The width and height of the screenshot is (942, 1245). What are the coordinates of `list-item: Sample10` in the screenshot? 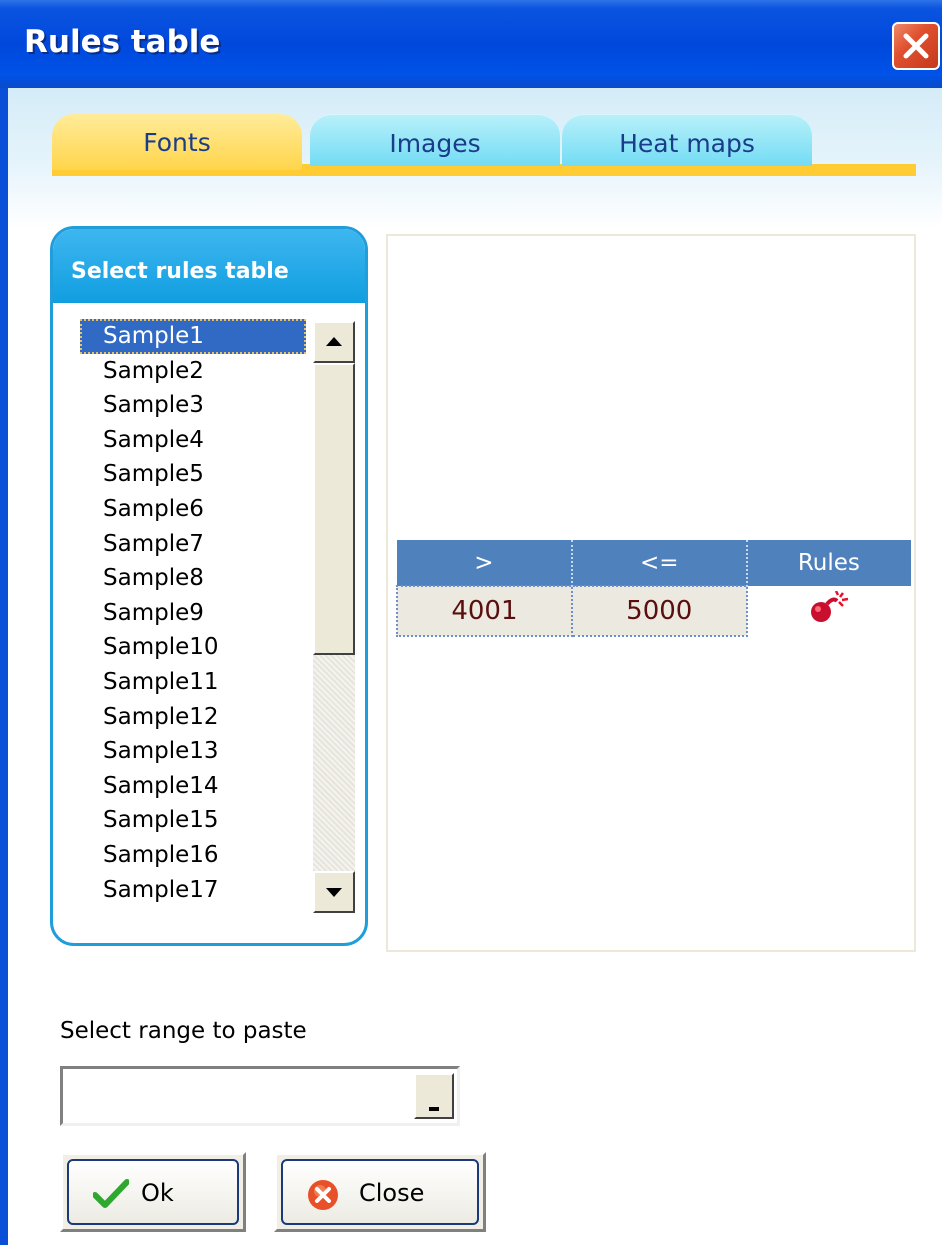 It's located at (208, 647).